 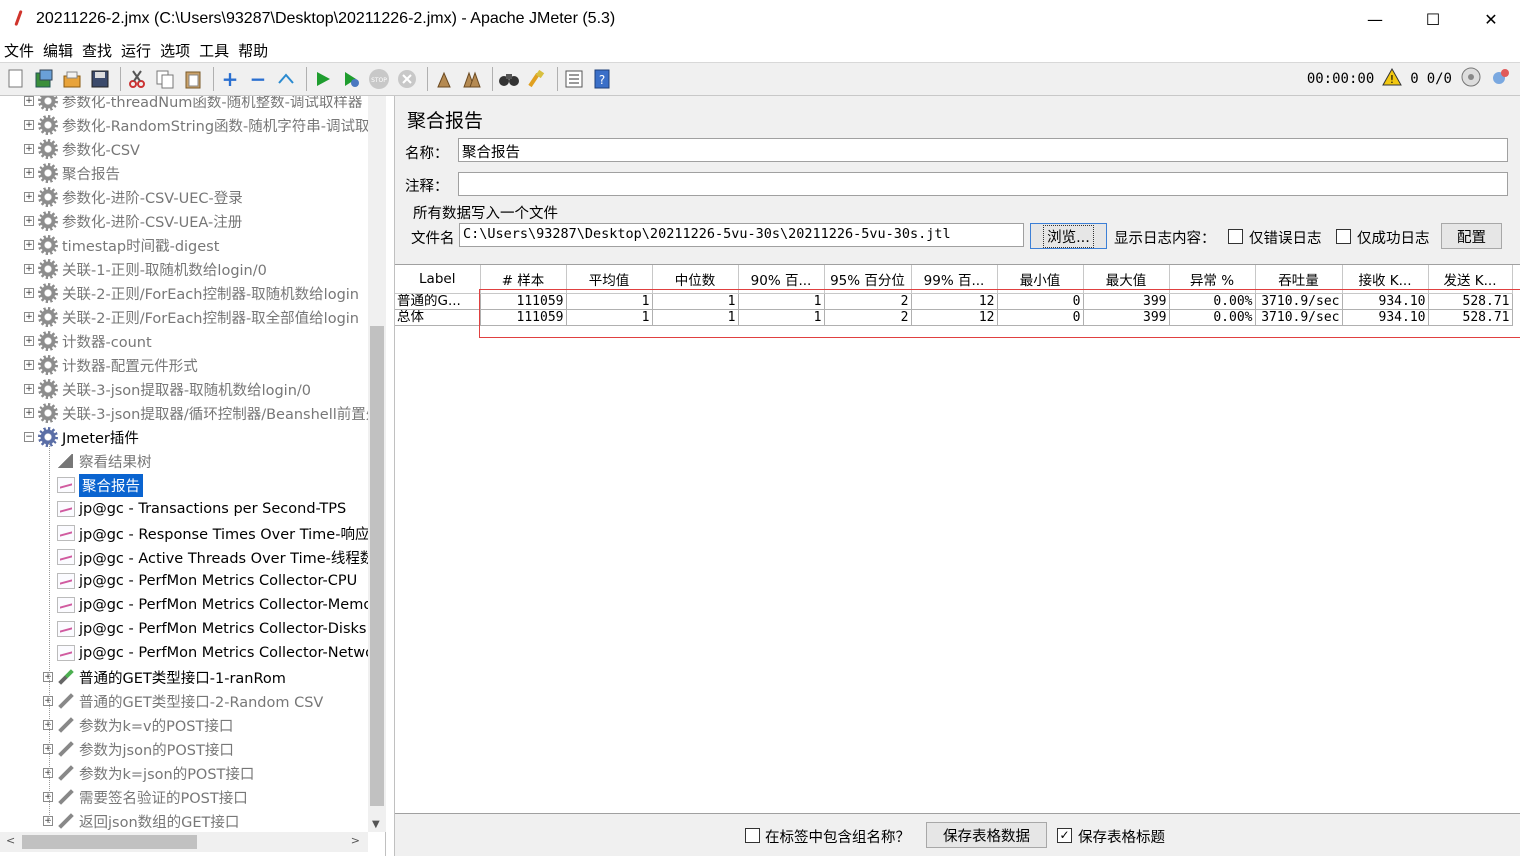 What do you see at coordinates (97, 461) in the screenshot?
I see `tree-item: 察看结果树` at bounding box center [97, 461].